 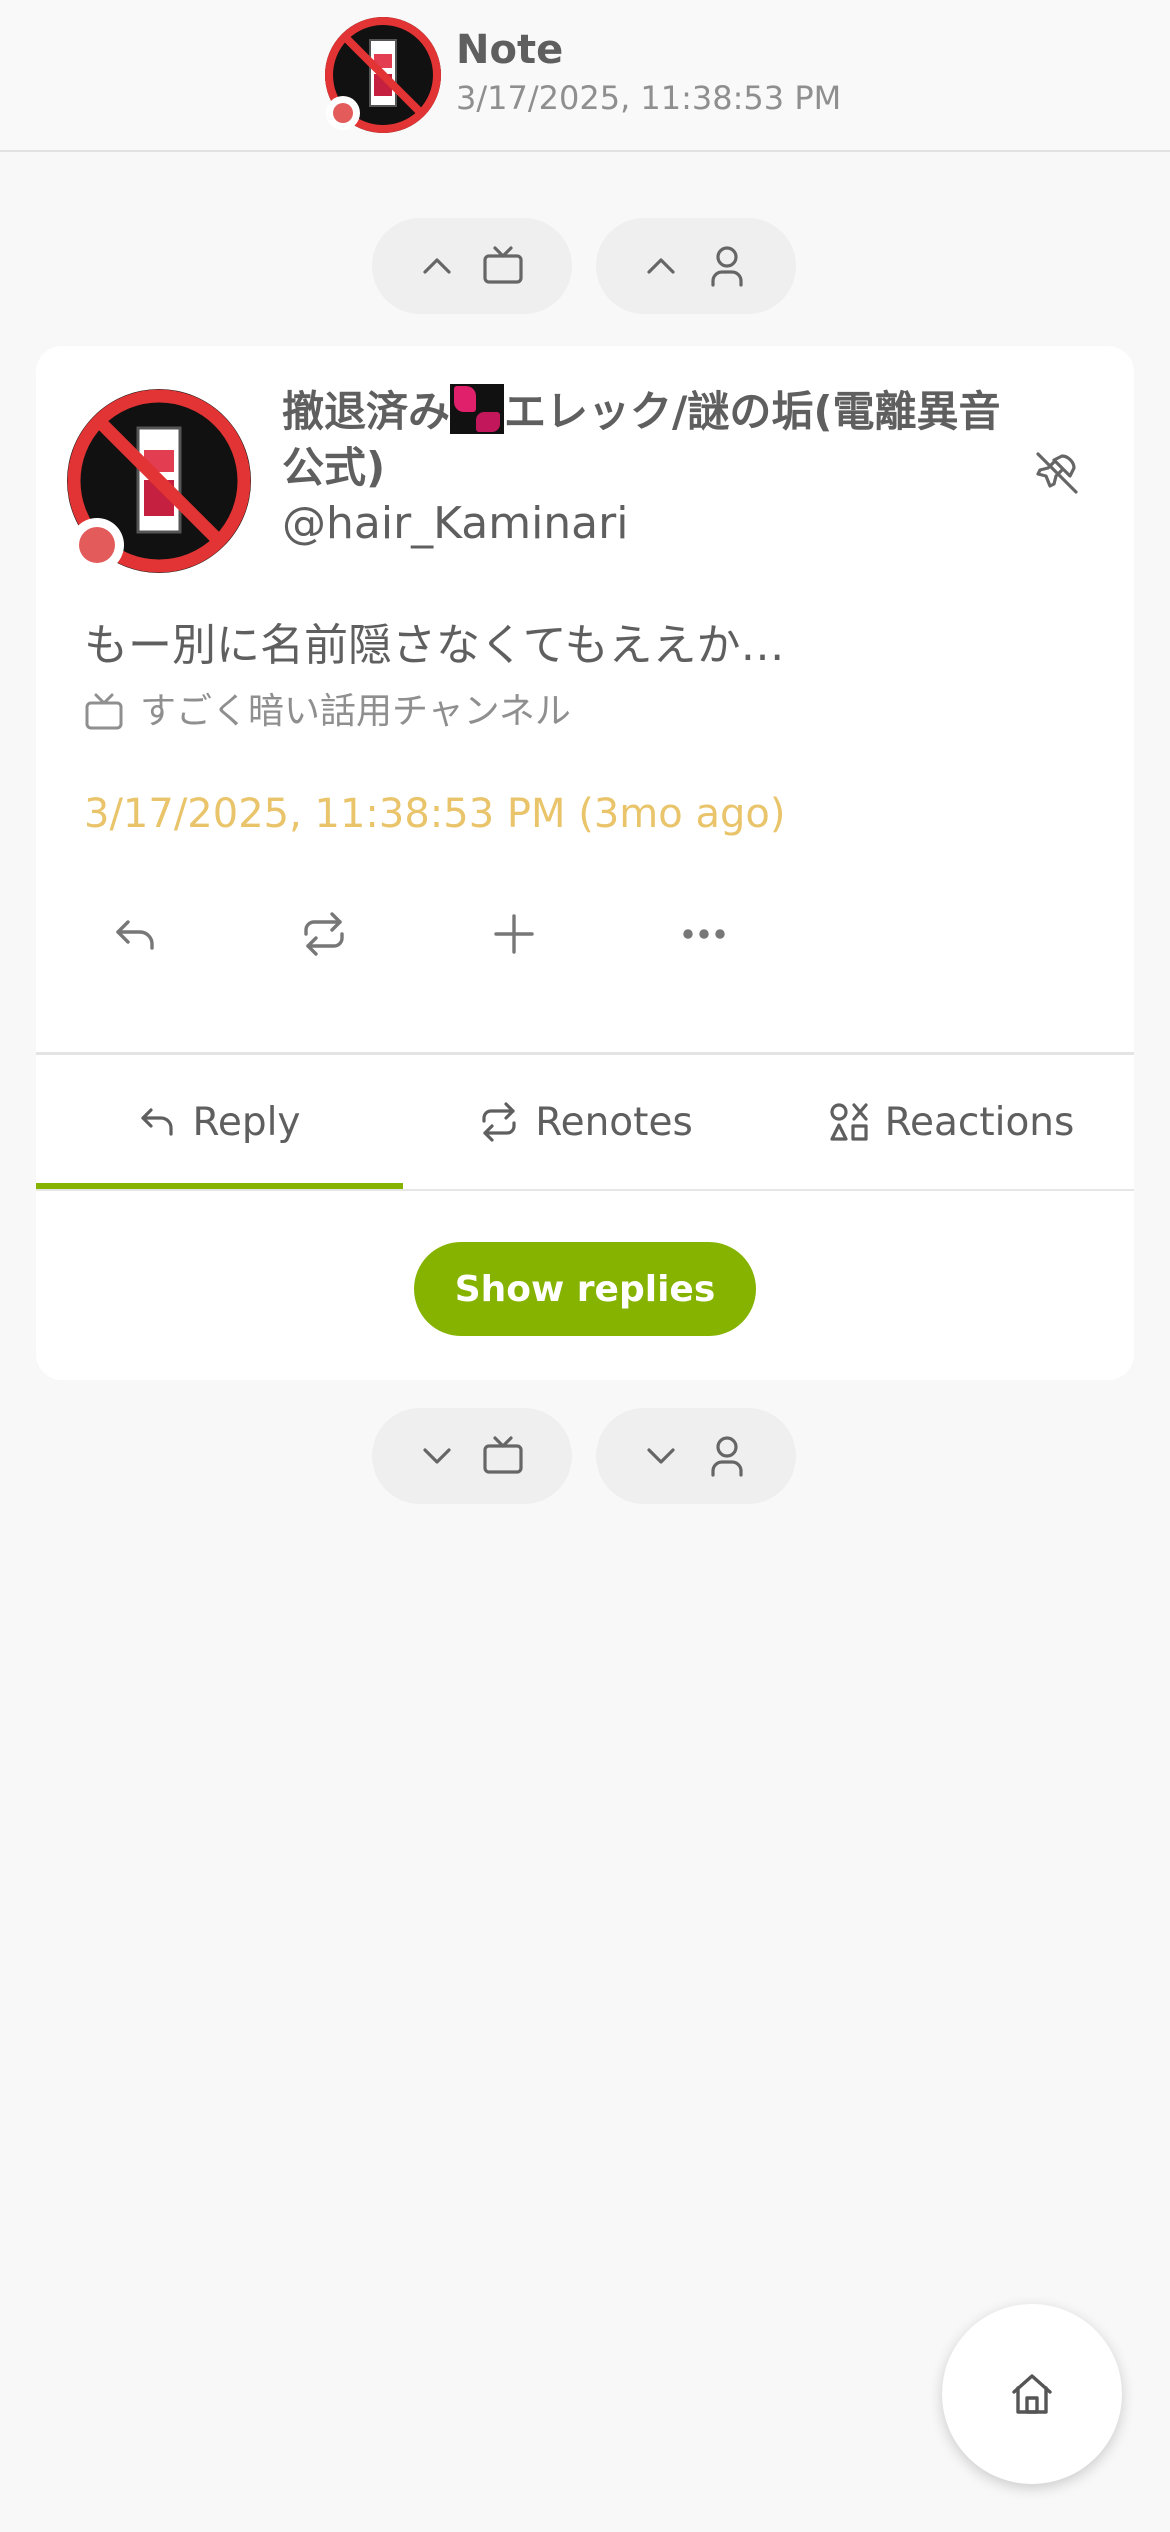 What do you see at coordinates (662, 440) in the screenshot?
I see `display-name: 撤退済み エレック/謎の垢(電離異音公式)` at bounding box center [662, 440].